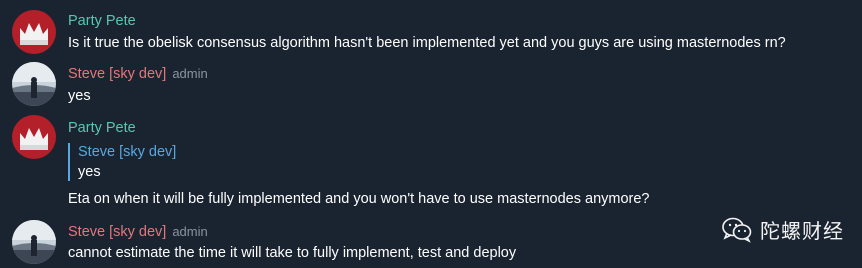 The width and height of the screenshot is (862, 268). I want to click on watermark: 陀螺财经, so click(783, 229).